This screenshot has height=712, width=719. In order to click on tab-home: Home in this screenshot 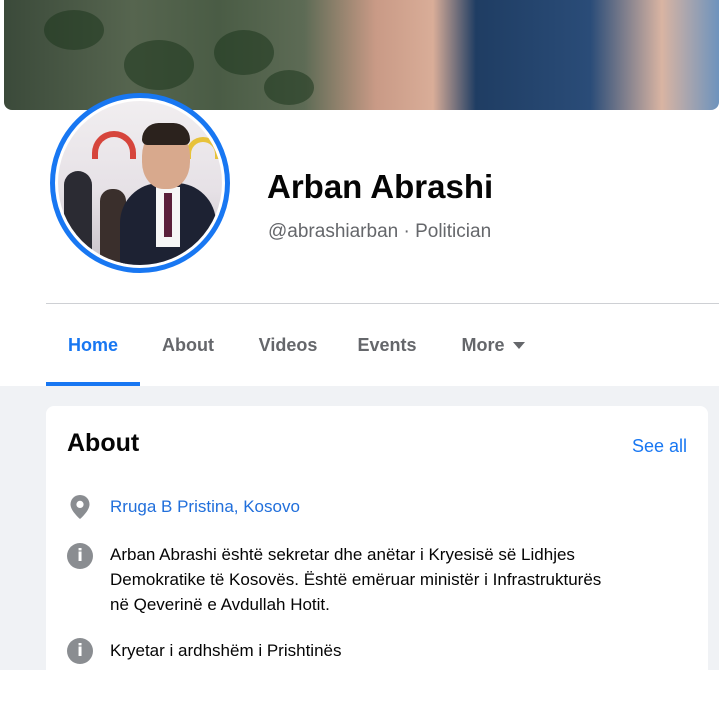, I will do `click(93, 345)`.